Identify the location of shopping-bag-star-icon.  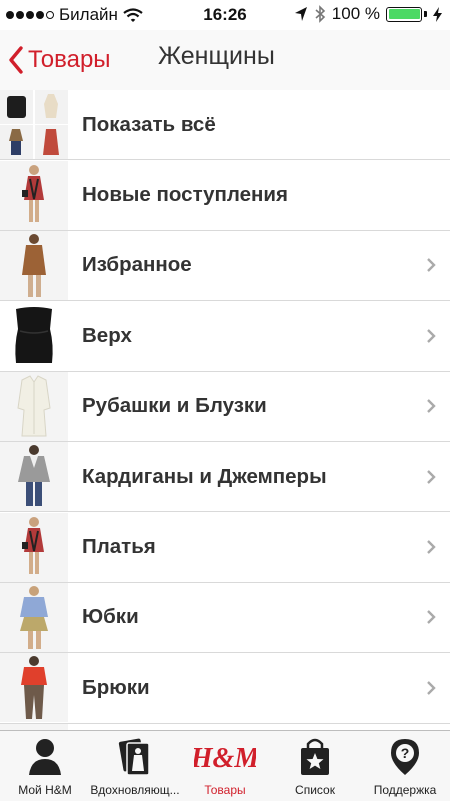
(315, 756).